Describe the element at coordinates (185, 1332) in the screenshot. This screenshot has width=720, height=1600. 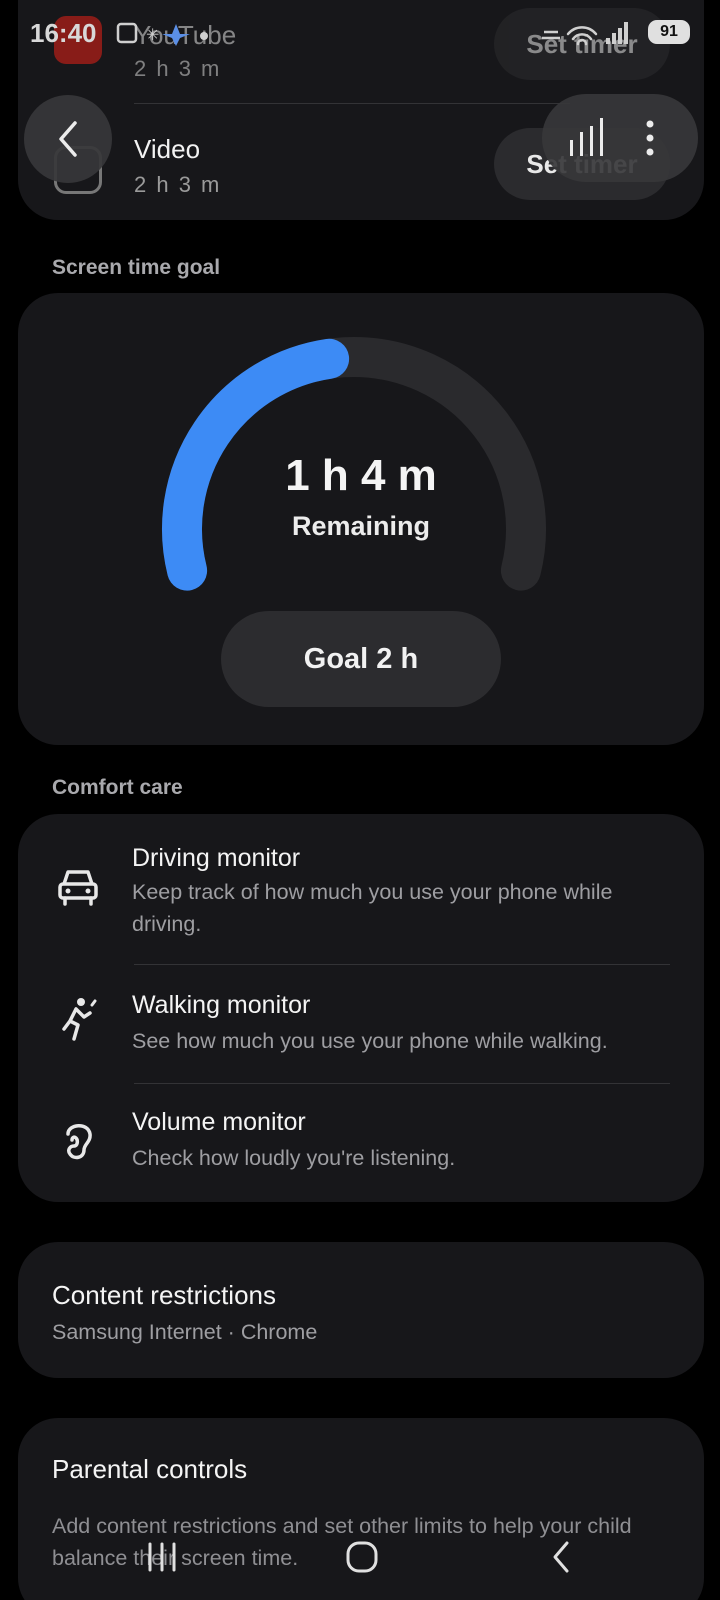
I see `content-restrictions-sub: Samsung Internet · Chrome` at that location.